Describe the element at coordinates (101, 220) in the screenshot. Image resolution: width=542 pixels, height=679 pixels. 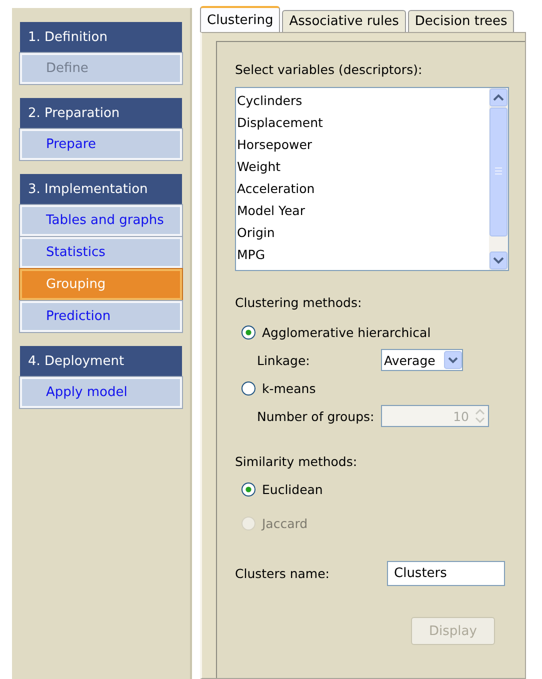
I see `sidebar-item: Tables and graphs` at that location.